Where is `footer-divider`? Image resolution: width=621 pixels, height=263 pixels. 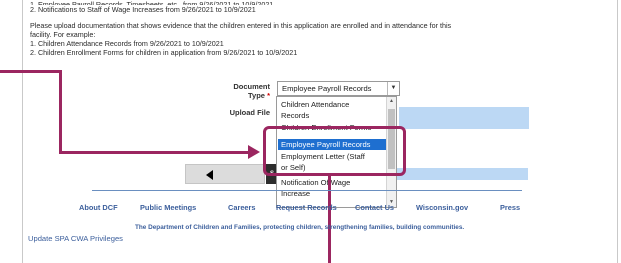 footer-divider is located at coordinates (307, 190).